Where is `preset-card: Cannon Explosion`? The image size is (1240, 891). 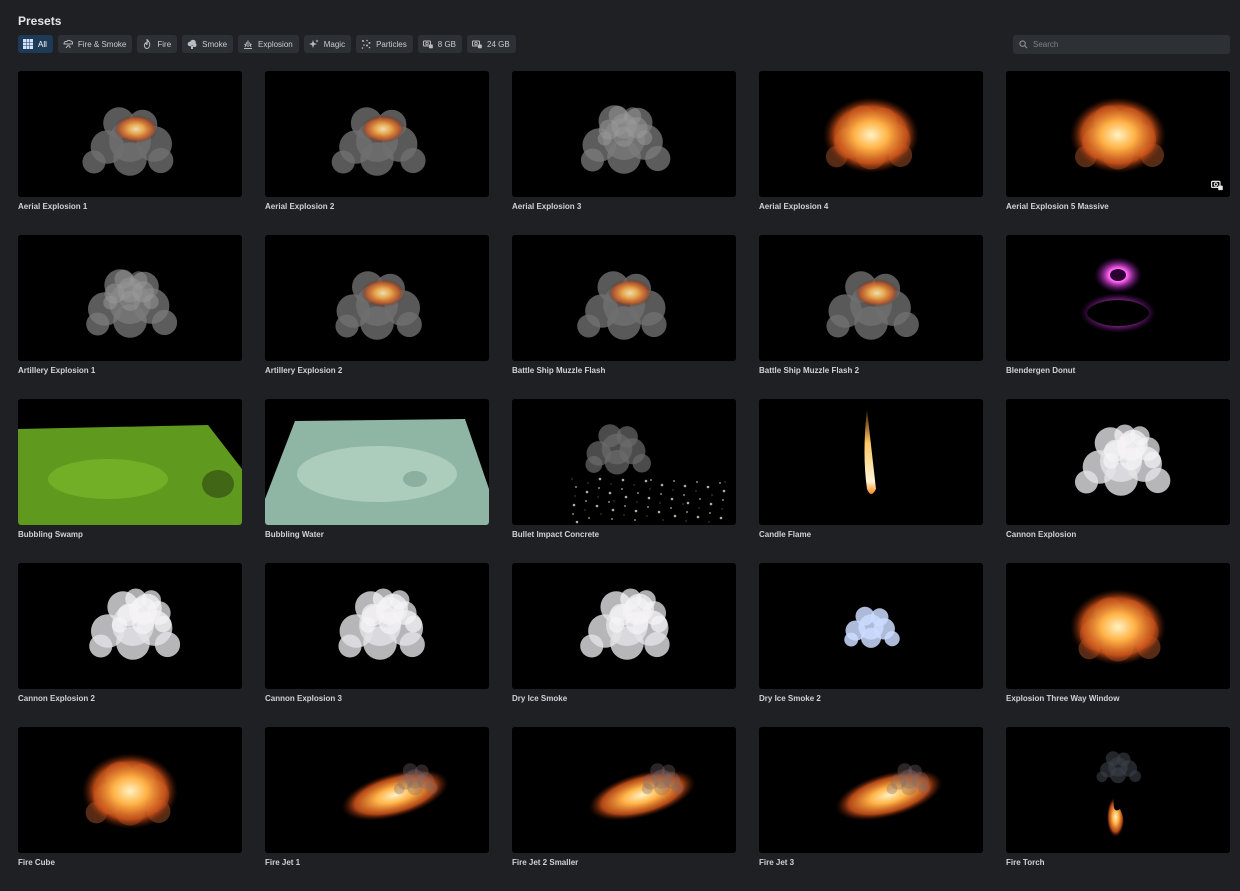 preset-card: Cannon Explosion is located at coordinates (1118, 481).